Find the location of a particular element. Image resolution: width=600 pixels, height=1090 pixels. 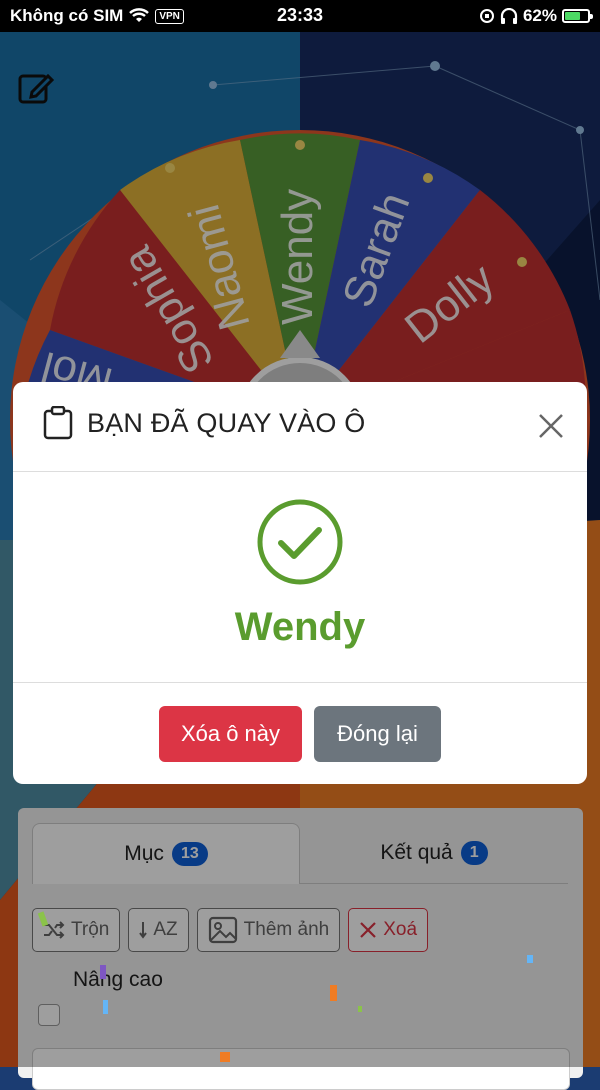

check-circle-icon is located at coordinates (300, 542).